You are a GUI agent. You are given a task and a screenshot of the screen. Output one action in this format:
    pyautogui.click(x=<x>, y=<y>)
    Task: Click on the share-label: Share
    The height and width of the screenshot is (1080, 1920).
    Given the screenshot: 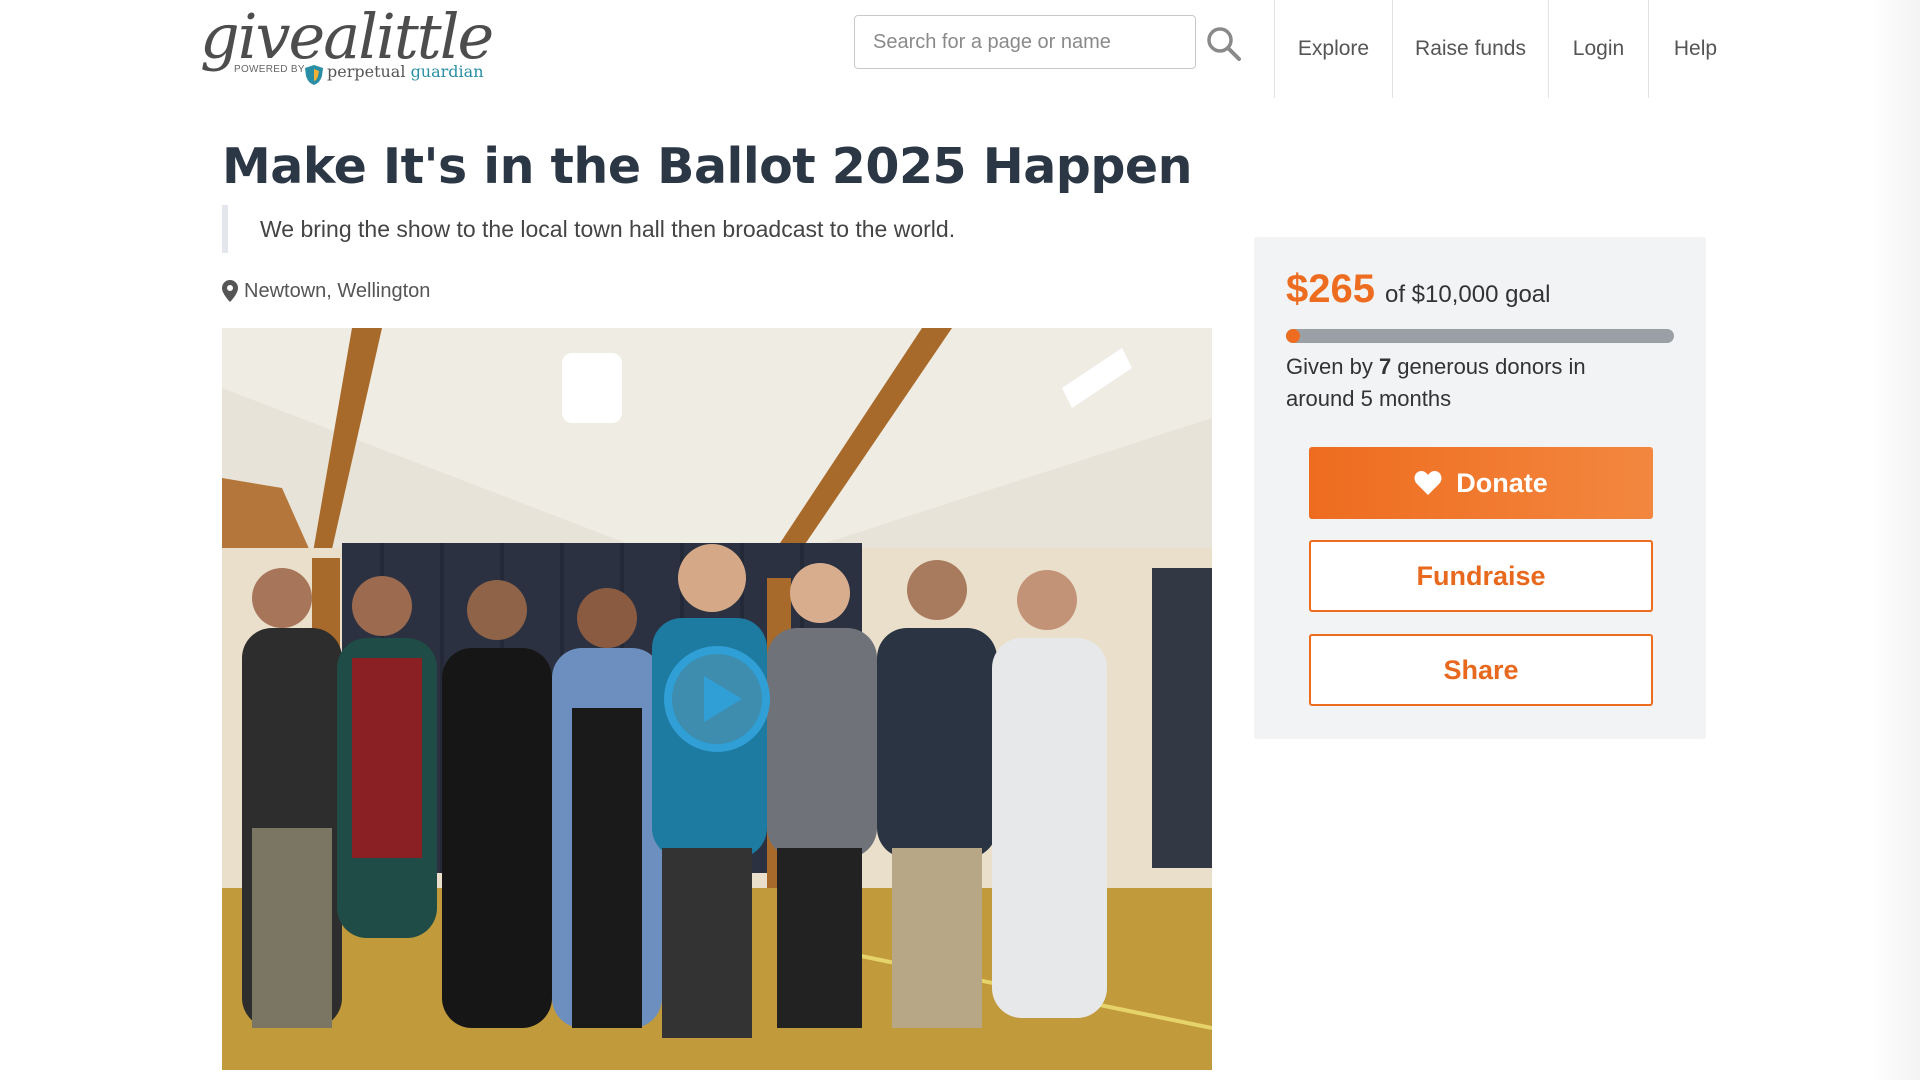 What is the action you would take?
    pyautogui.click(x=1481, y=669)
    